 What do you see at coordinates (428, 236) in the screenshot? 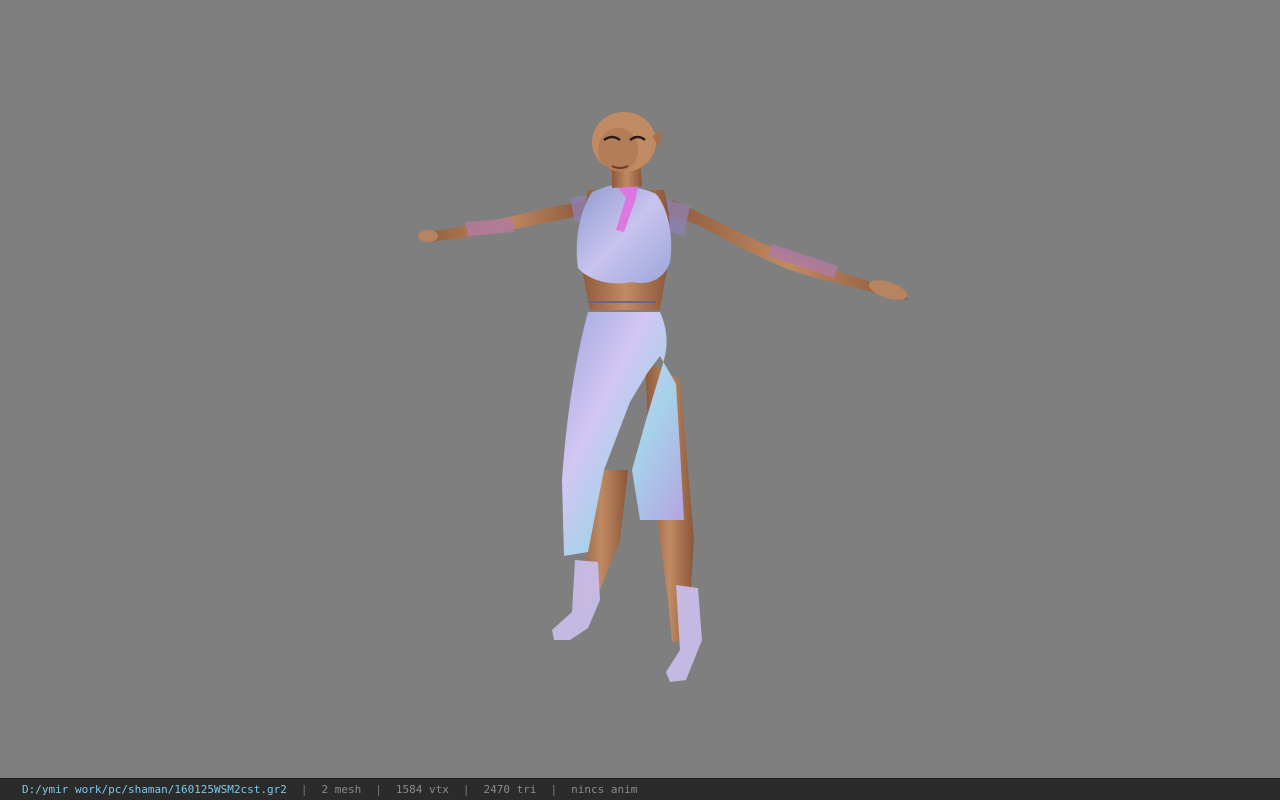
I see `left-hand` at bounding box center [428, 236].